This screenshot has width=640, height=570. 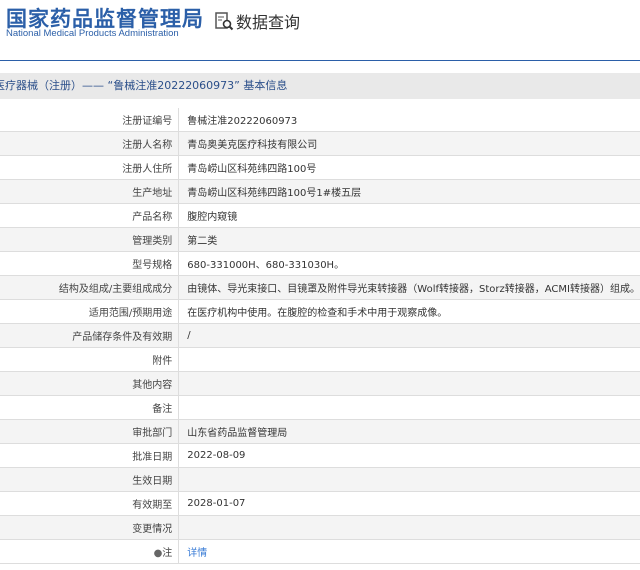 I want to click on field-label: 适用范围/预期用途, so click(x=90, y=311).